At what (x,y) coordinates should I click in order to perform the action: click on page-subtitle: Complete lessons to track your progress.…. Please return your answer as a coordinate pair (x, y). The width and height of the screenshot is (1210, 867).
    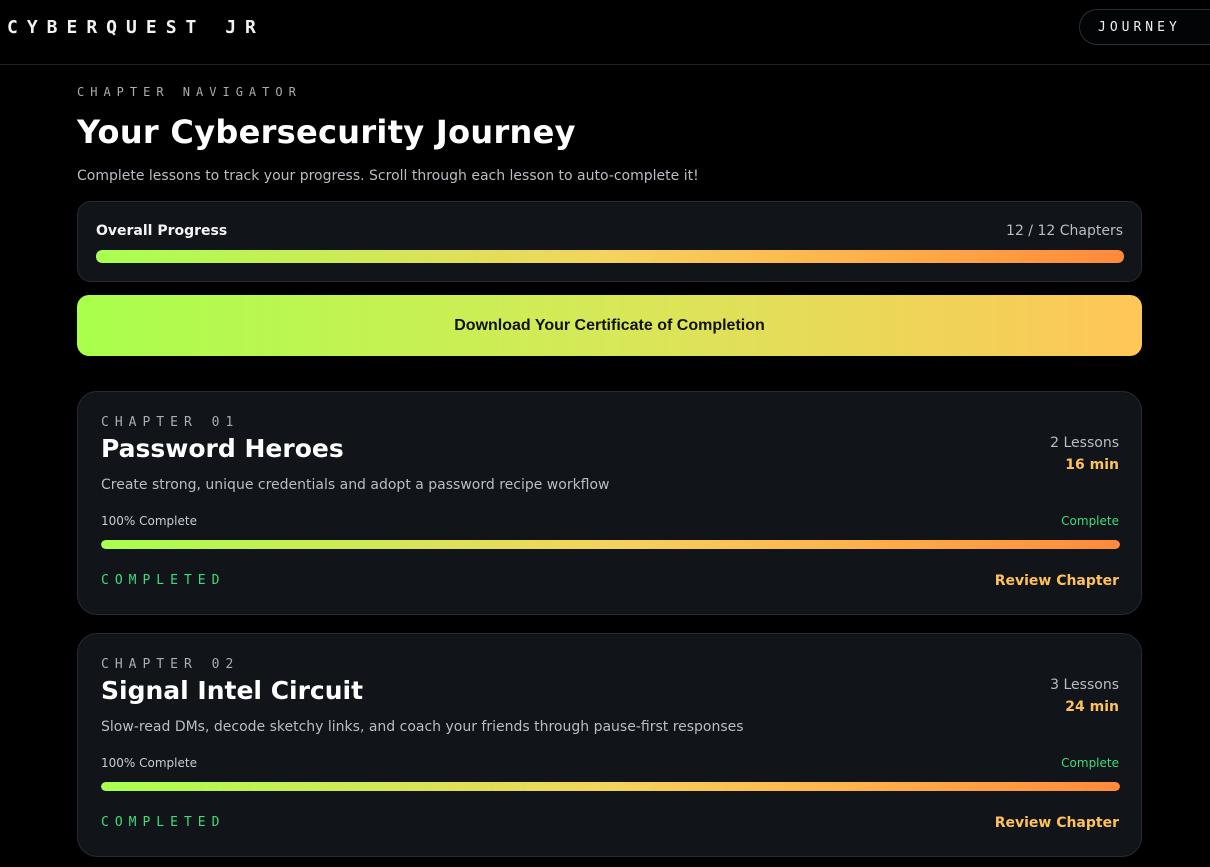
    Looking at the image, I should click on (388, 176).